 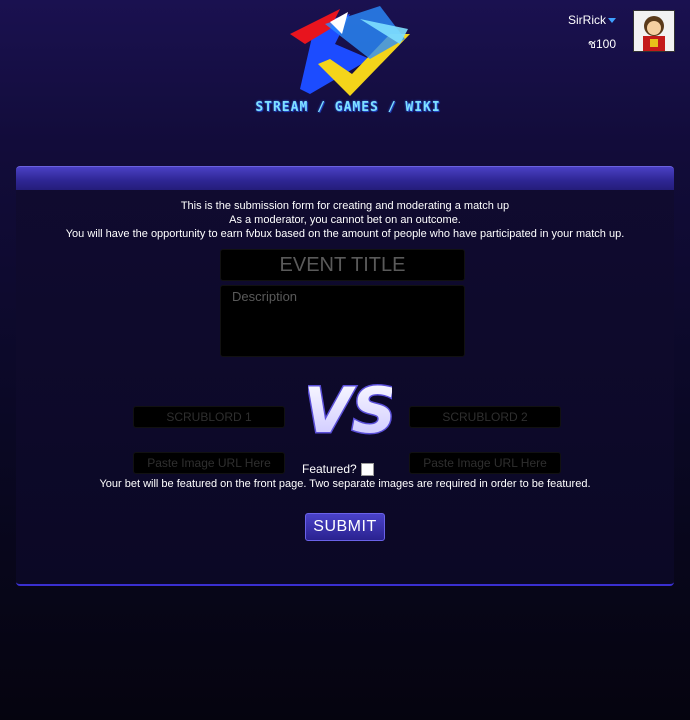 I want to click on vs-icon: VS, so click(x=350, y=409).